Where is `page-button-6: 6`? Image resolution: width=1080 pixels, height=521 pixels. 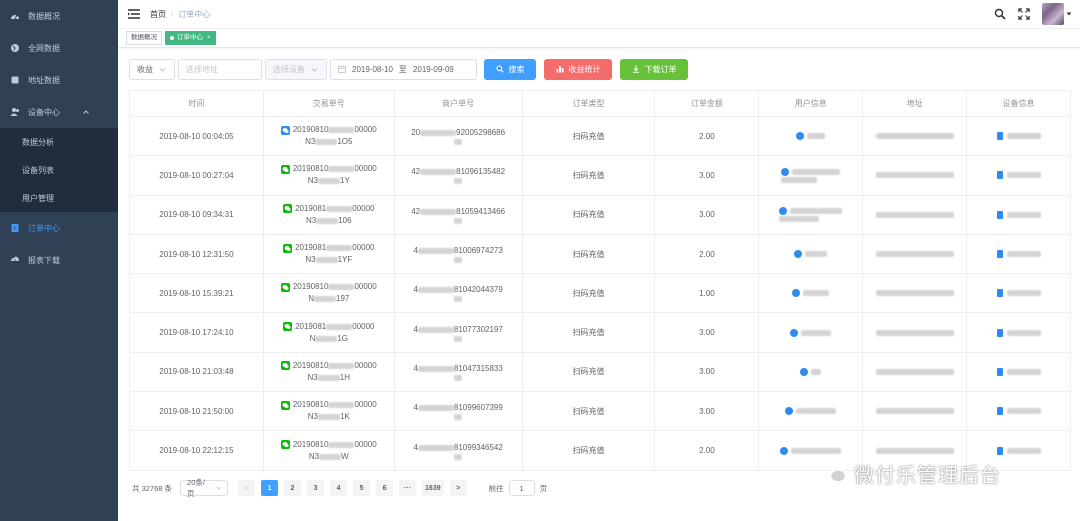
page-button-6: 6 is located at coordinates (385, 488).